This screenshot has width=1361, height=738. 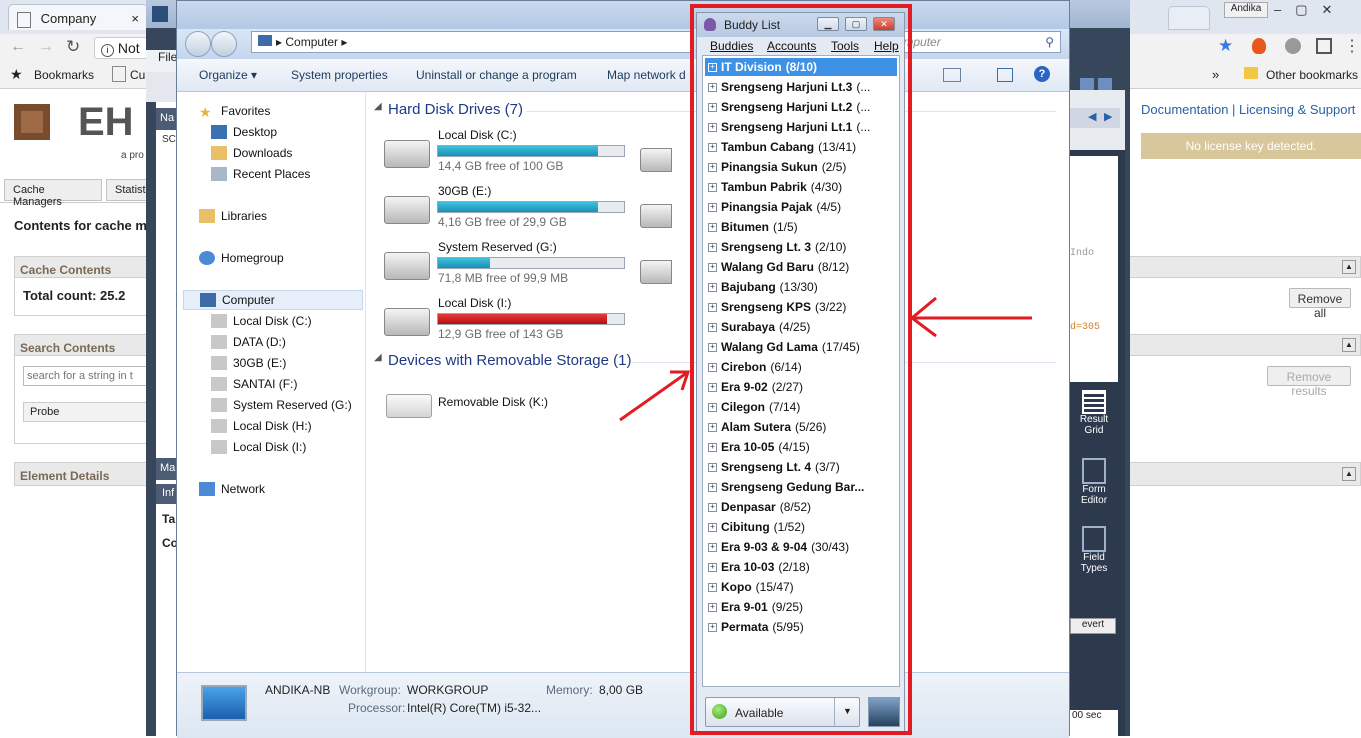 What do you see at coordinates (248, 342) in the screenshot?
I see `nav-drive-d: DATA (D:)` at bounding box center [248, 342].